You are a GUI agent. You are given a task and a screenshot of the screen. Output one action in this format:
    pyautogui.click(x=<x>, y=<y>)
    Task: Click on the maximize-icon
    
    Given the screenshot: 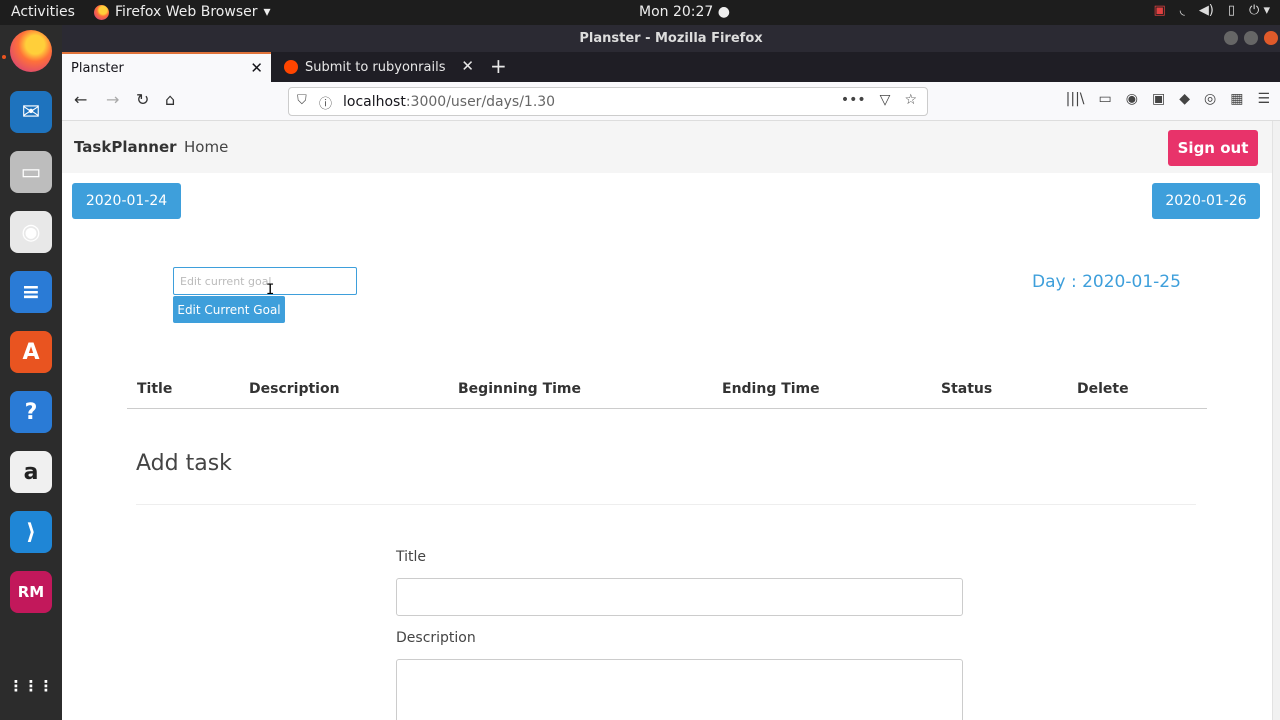 What is the action you would take?
    pyautogui.click(x=1251, y=38)
    